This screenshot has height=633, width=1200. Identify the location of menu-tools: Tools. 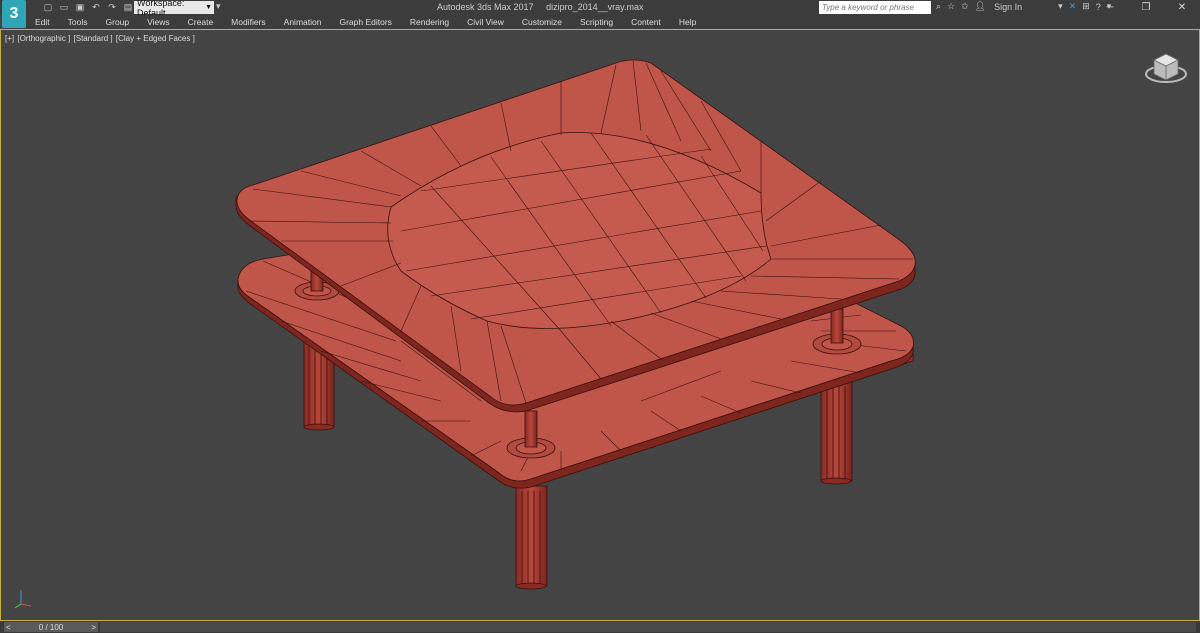
(78, 22).